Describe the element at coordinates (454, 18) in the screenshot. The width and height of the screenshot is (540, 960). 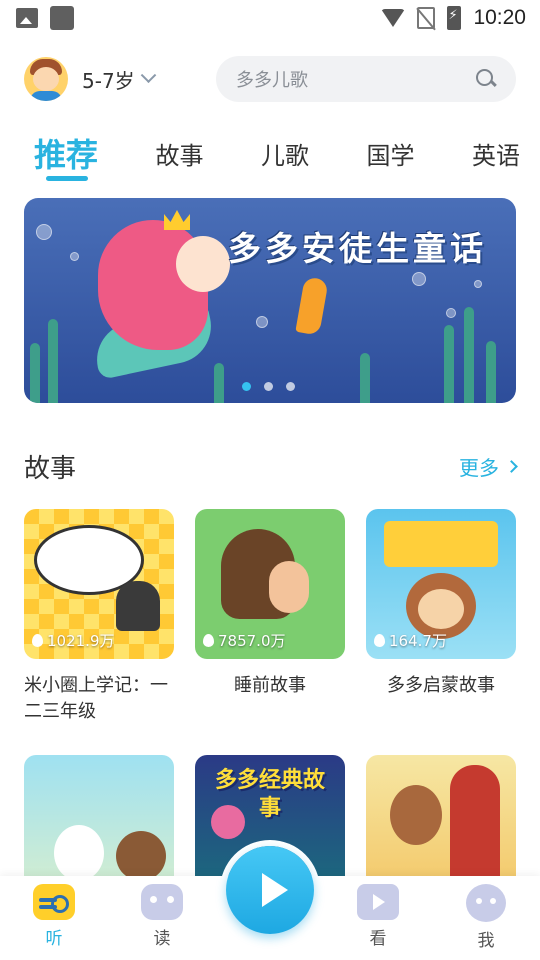
I see `battery-charging-icon` at that location.